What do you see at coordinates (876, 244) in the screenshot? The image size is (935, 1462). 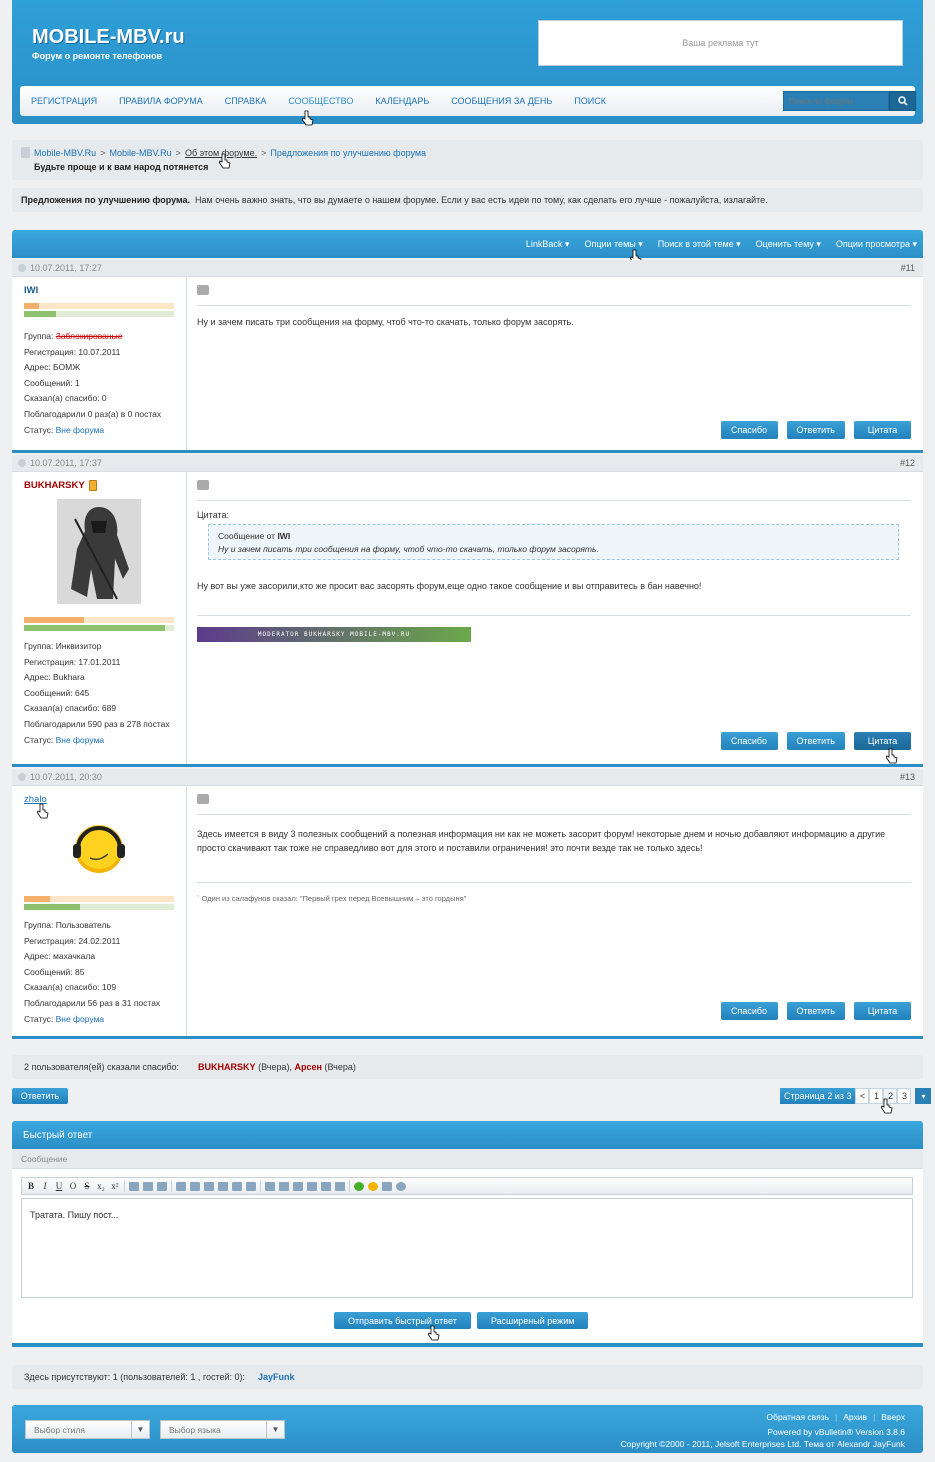 I see `display-options-menu: Опции просмотра ▾` at bounding box center [876, 244].